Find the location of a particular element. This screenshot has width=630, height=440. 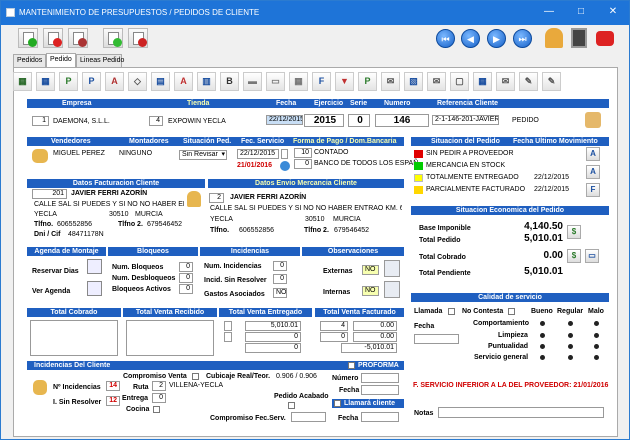

gastos-value: NO is located at coordinates (280, 293).